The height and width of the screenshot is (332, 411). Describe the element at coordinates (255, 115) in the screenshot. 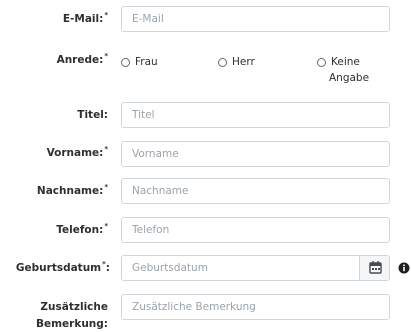

I see `titel-input: Titel` at that location.